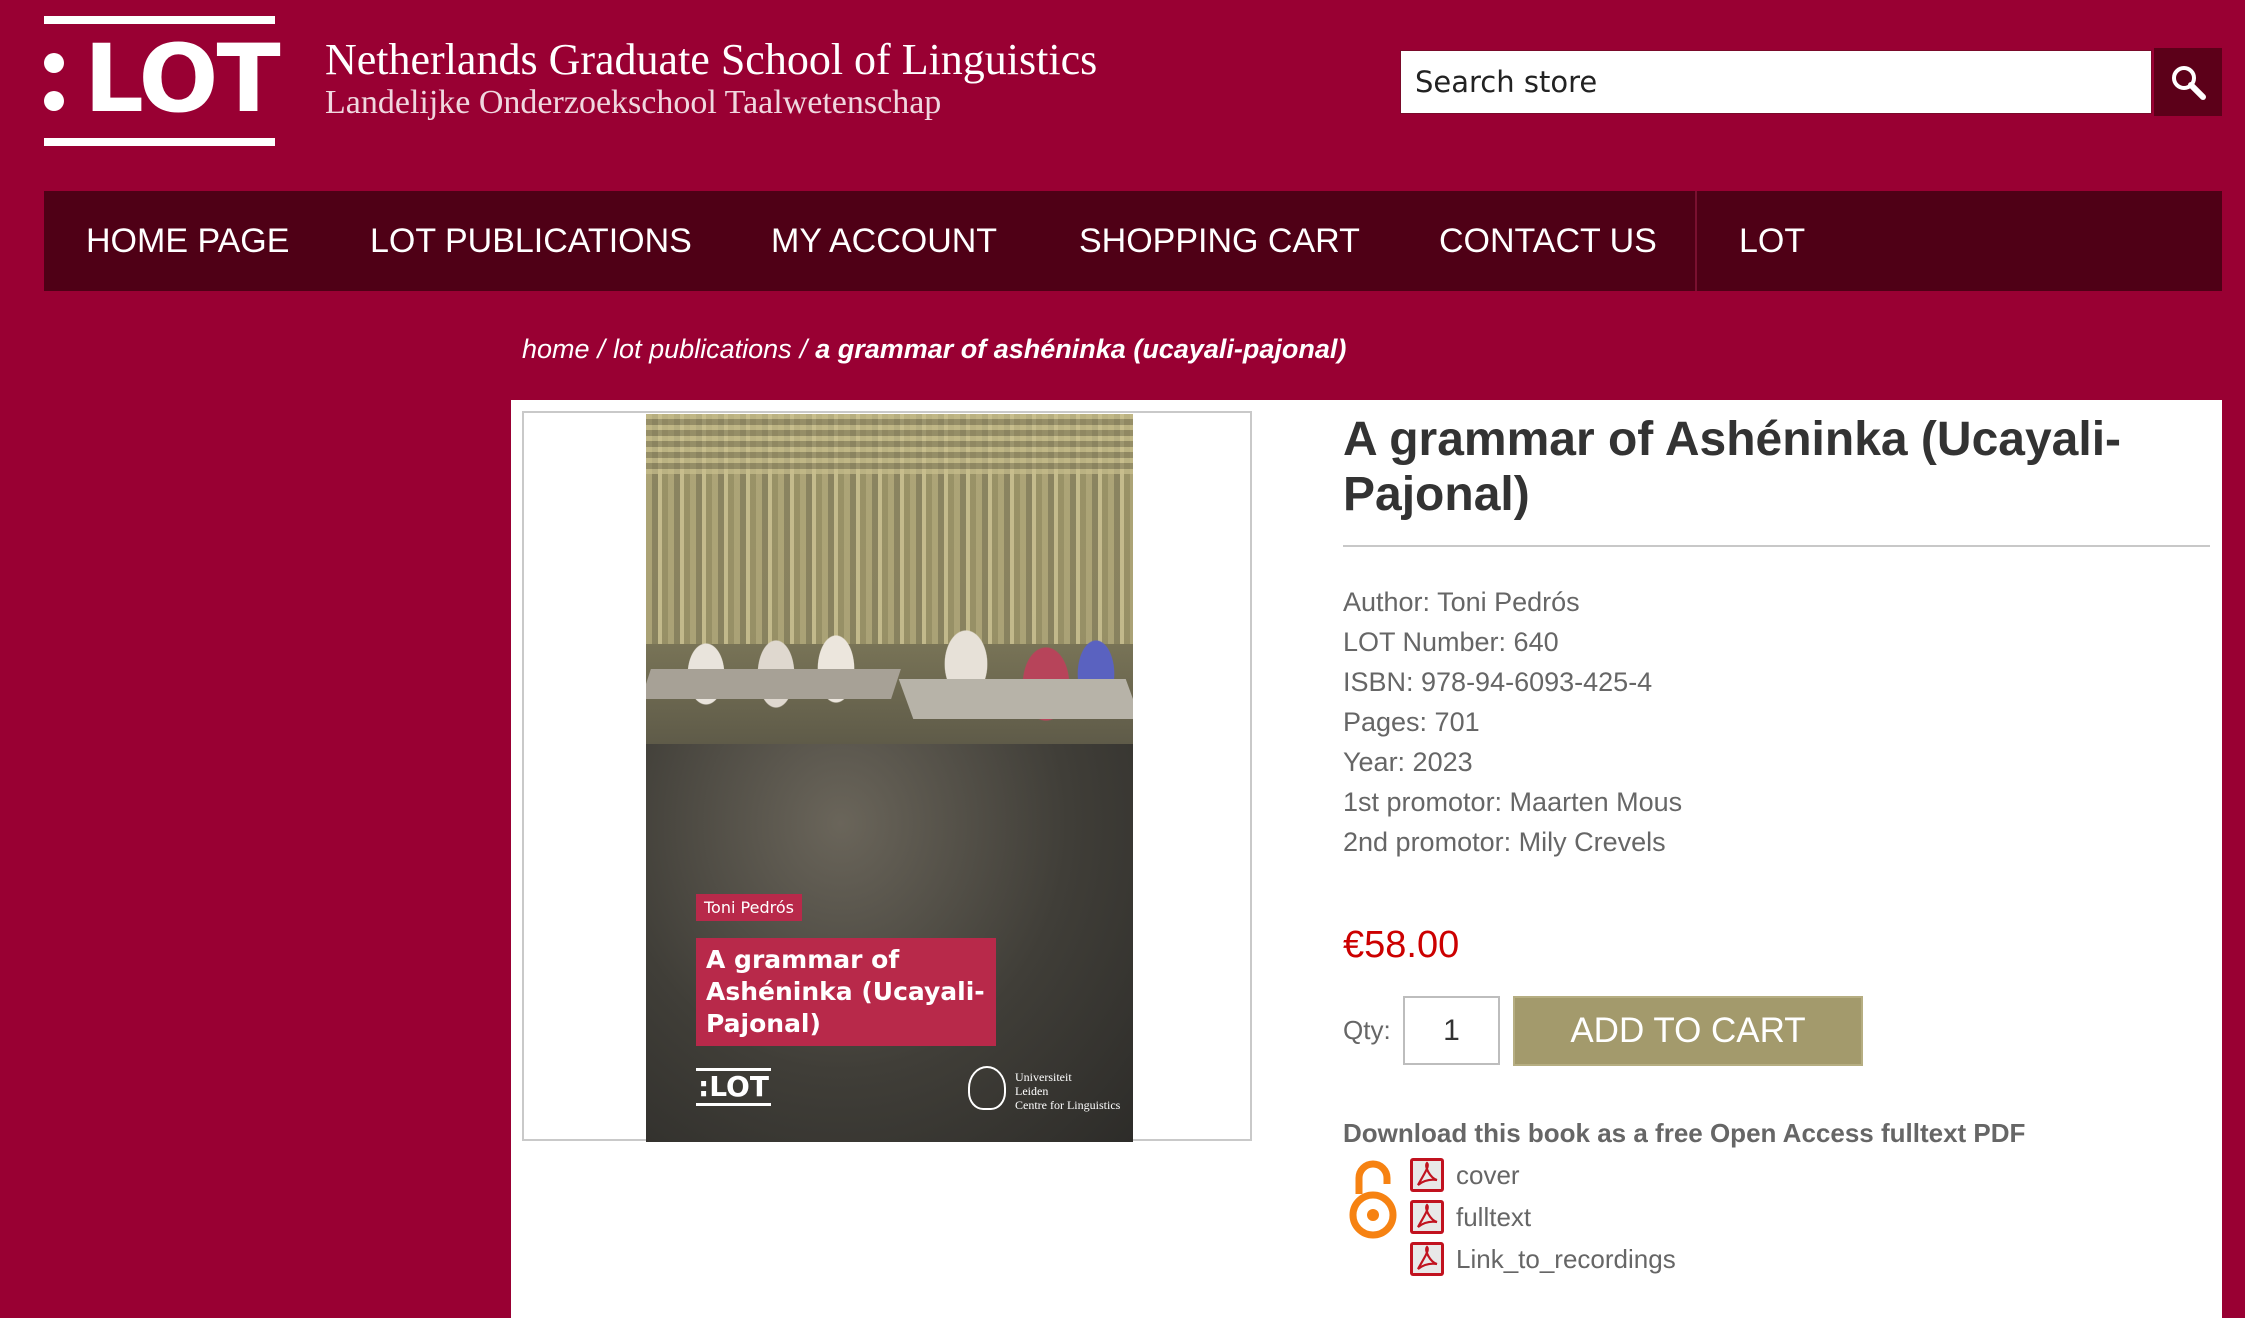  I want to click on lot-logo: LOT, so click(162, 81).